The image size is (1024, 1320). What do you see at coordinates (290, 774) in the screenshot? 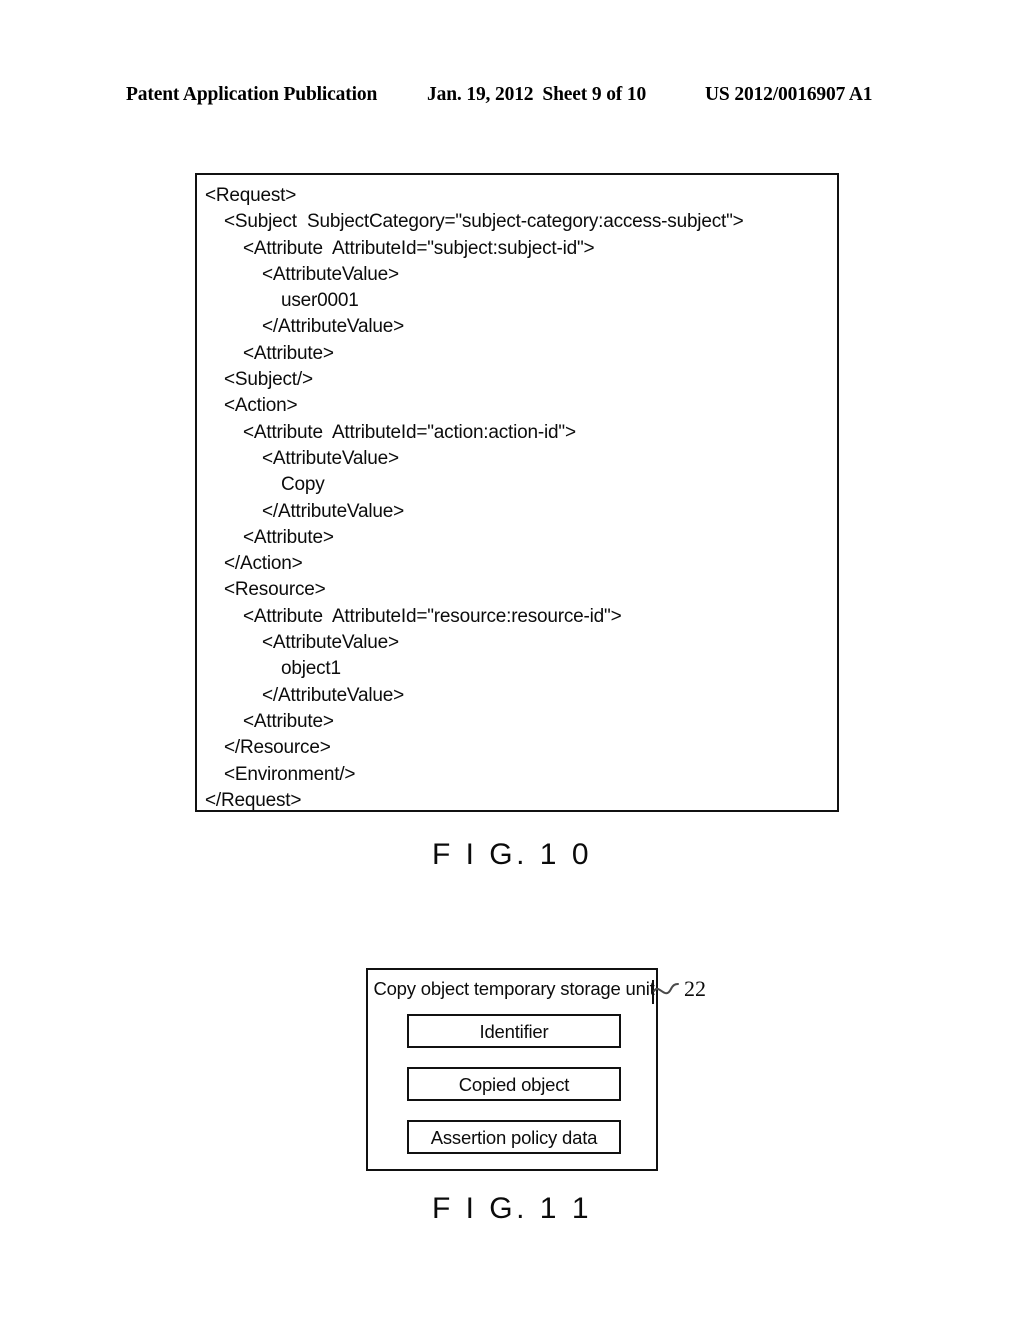
I see `code-line: <Environment/>` at bounding box center [290, 774].